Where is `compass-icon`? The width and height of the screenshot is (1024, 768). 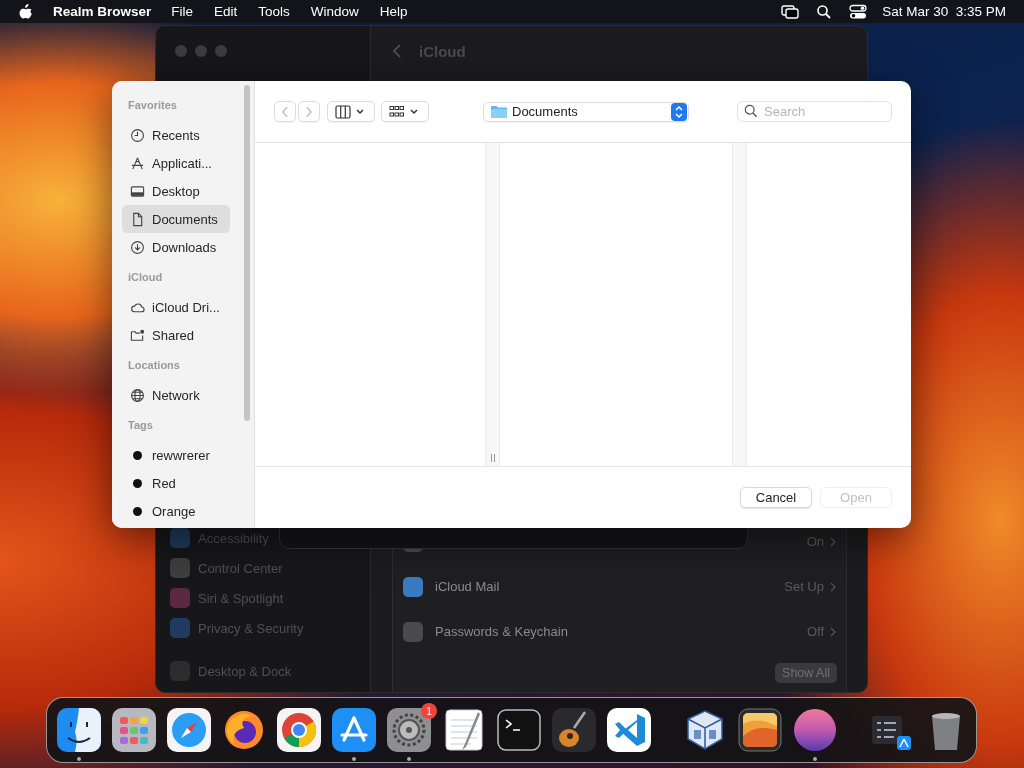
compass-icon is located at coordinates (189, 730).